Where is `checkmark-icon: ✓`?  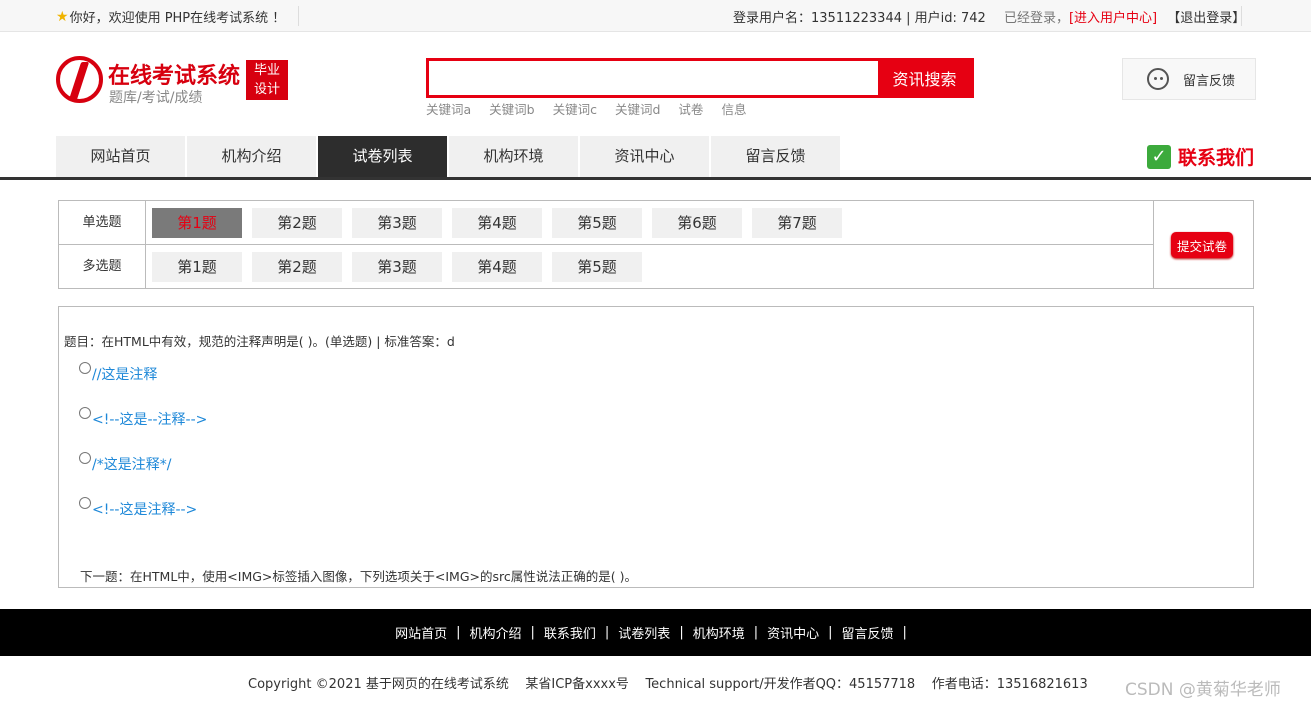
checkmark-icon: ✓ is located at coordinates (1159, 156).